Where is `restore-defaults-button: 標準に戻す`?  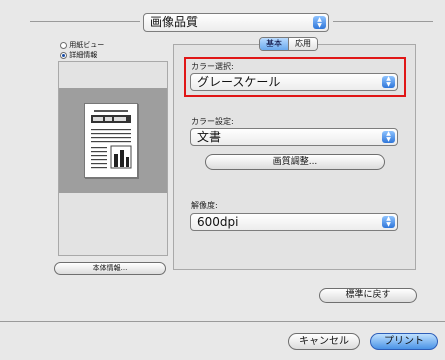 restore-defaults-button: 標準に戻す is located at coordinates (368, 295).